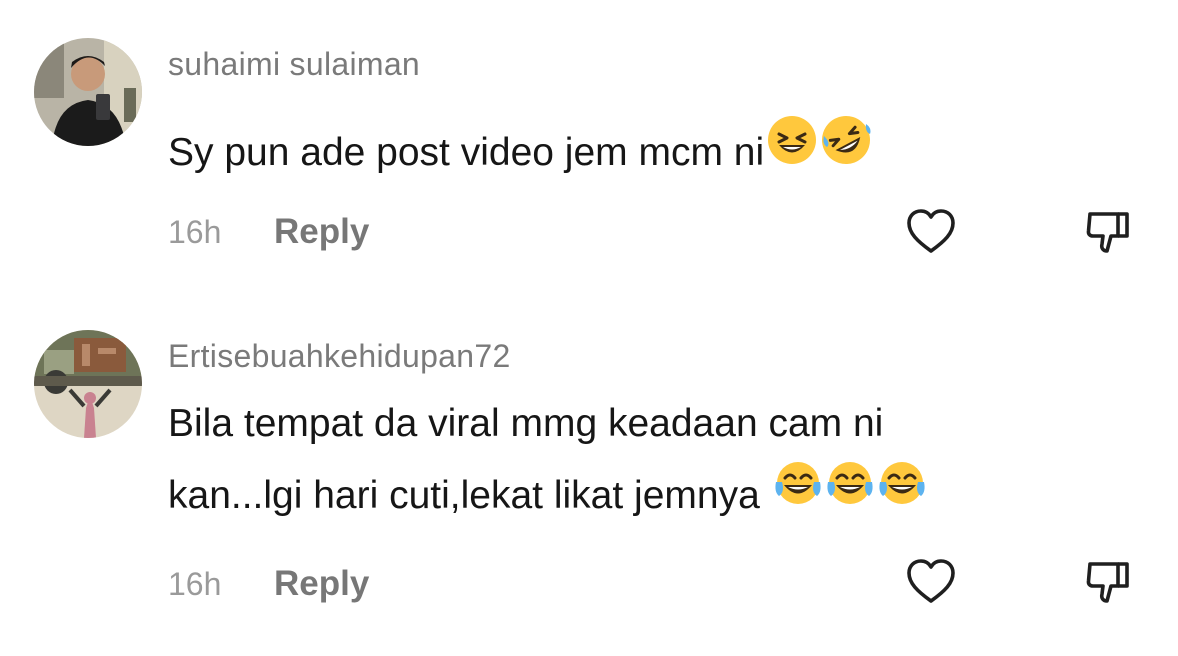 Image resolution: width=1178 pixels, height=656 pixels. I want to click on comment-text-line: Bila tempat da viral mmg keadaan cam ni, so click(526, 423).